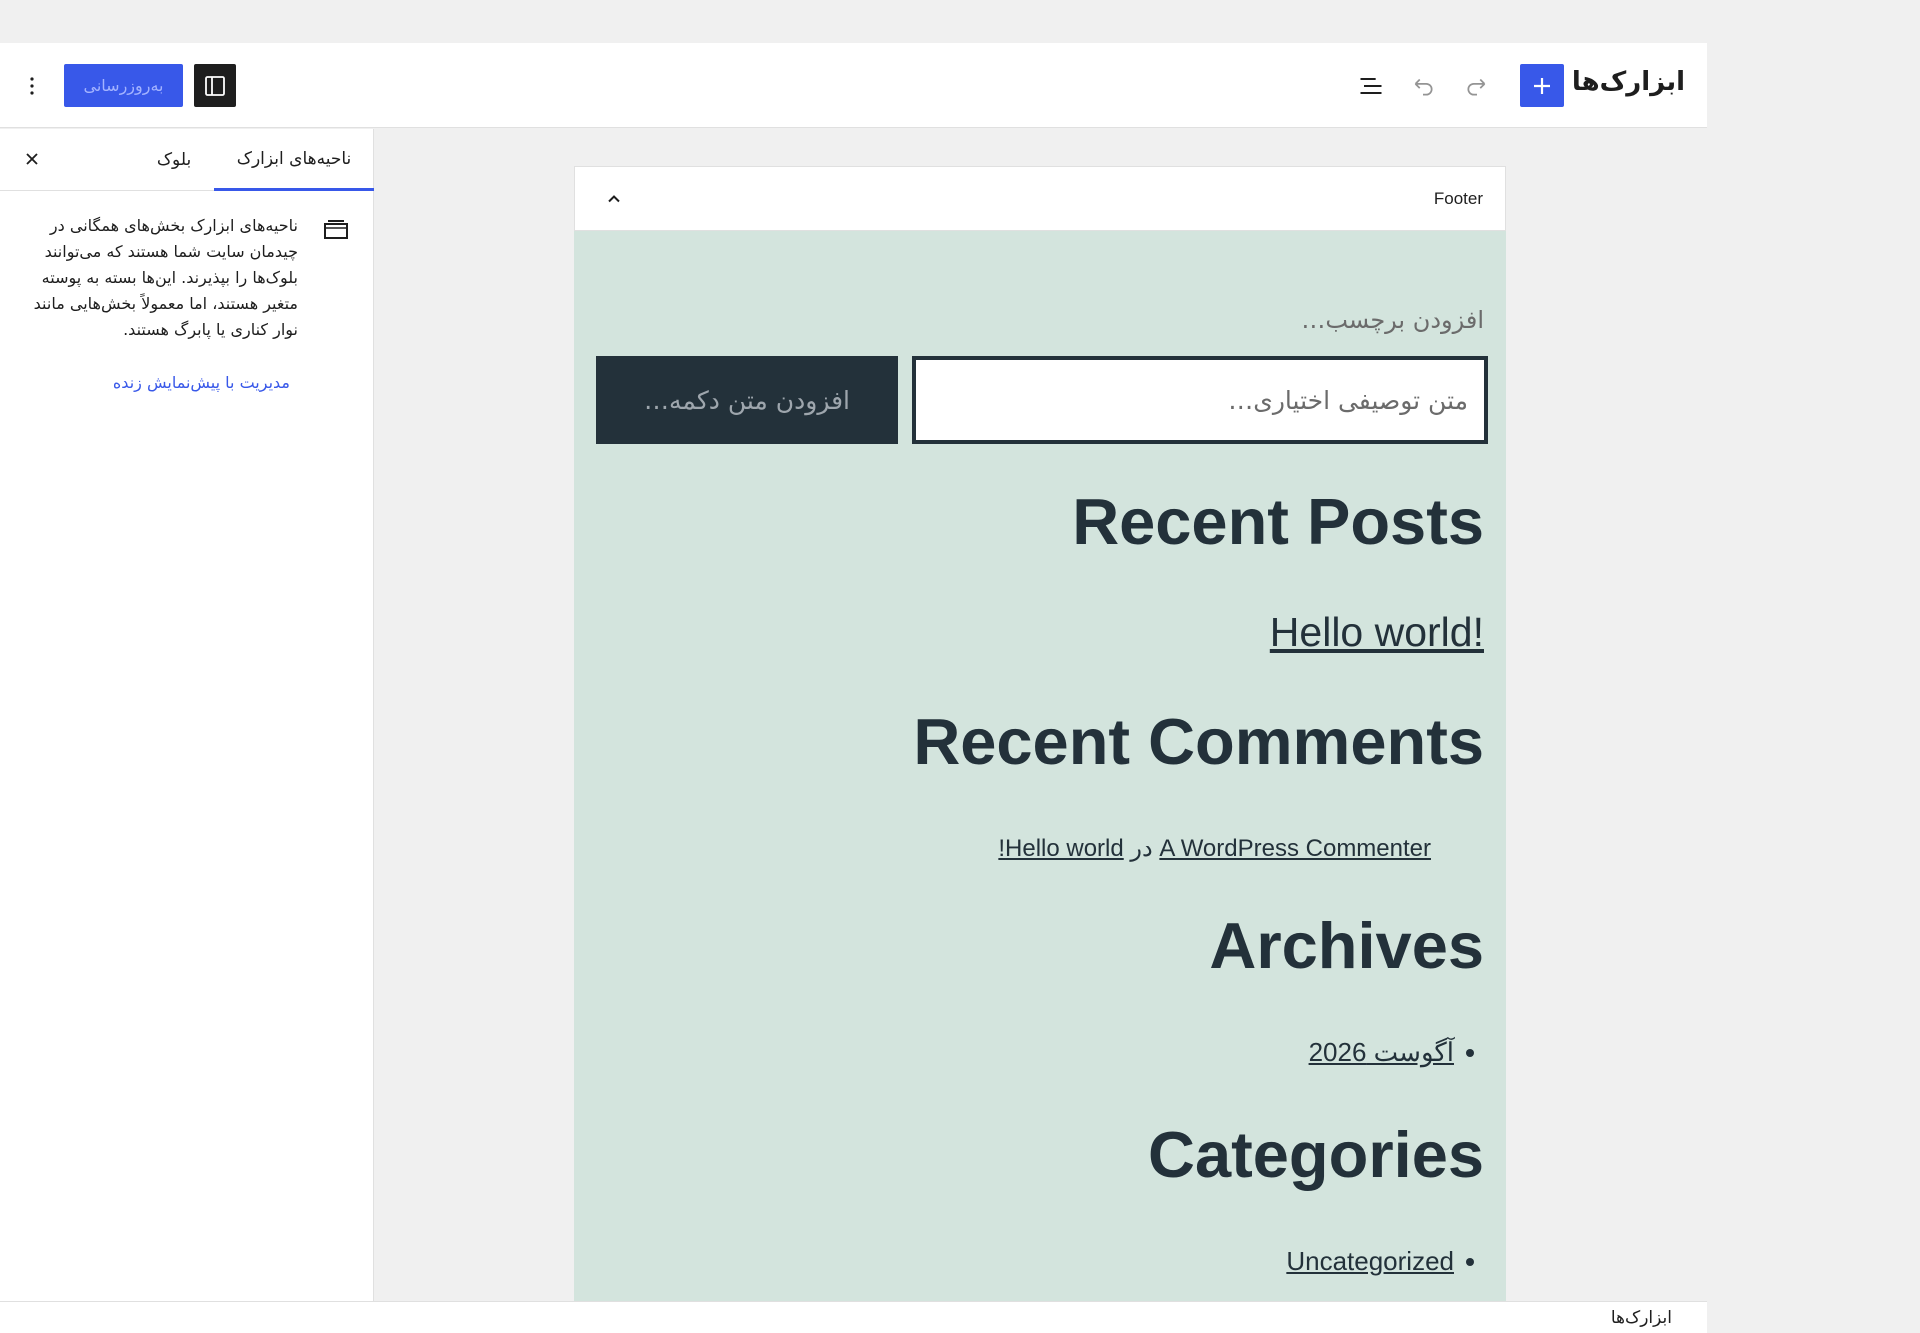 The height and width of the screenshot is (1333, 1920). I want to click on sidebar-icon, so click(215, 85).